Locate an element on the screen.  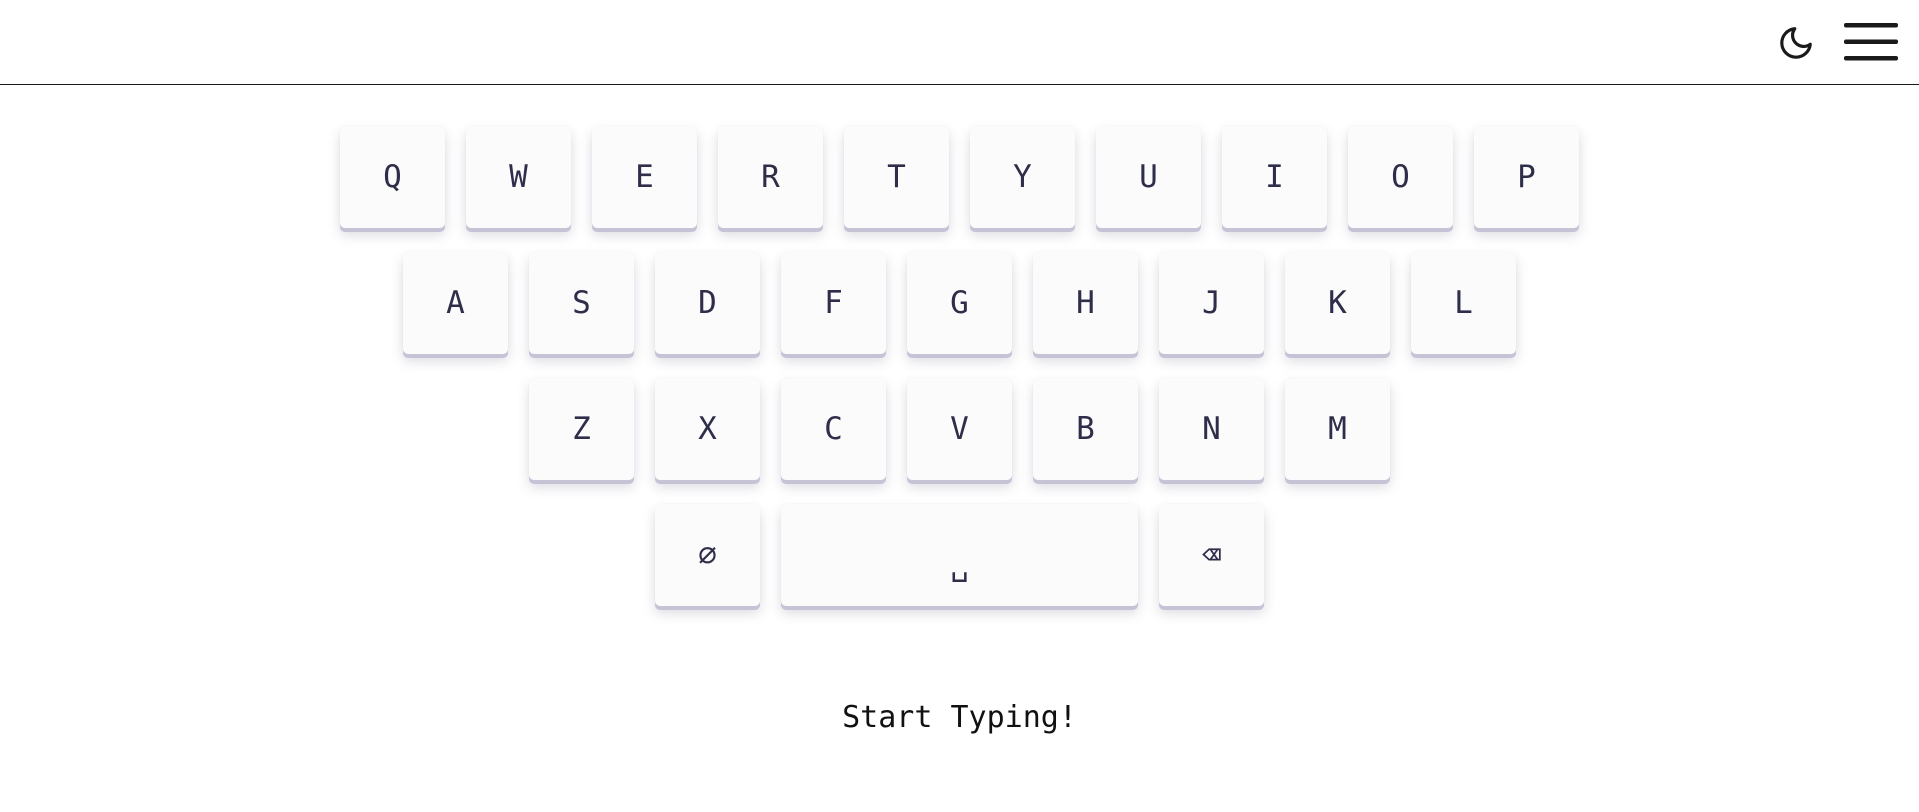
key-d: D is located at coordinates (707, 303).